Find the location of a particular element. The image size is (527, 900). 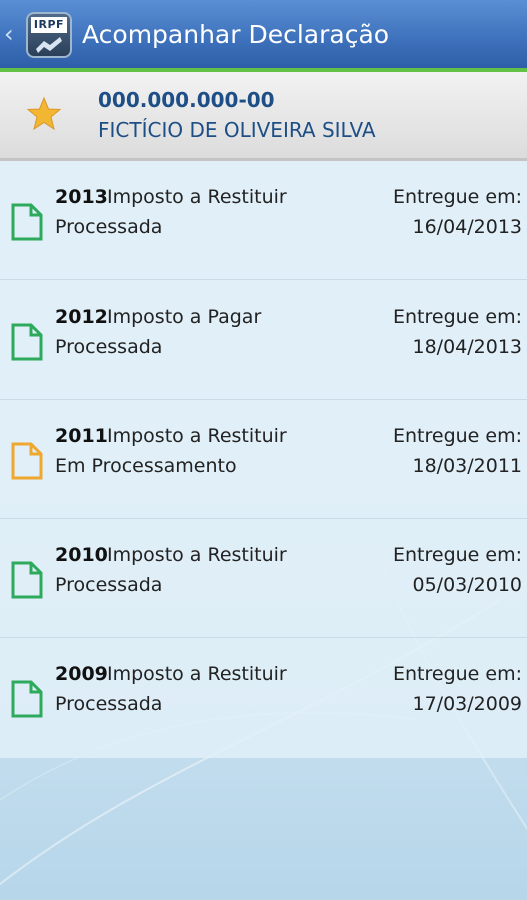

chevron-left-icon: ‹ is located at coordinates (11, 34).